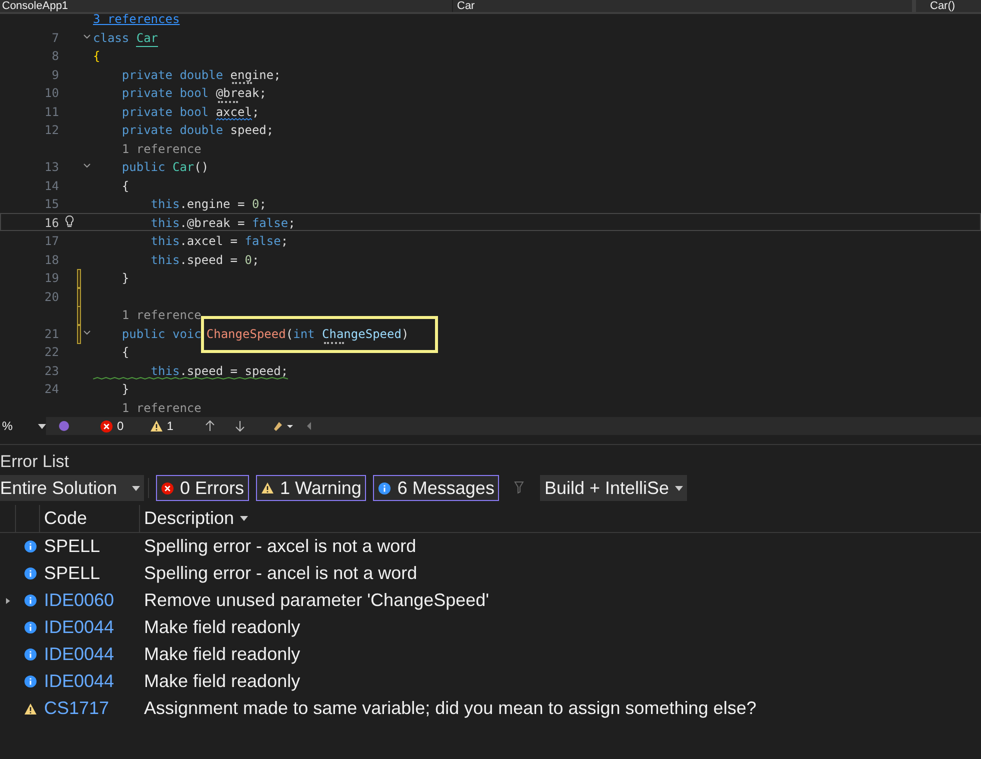 Image resolution: width=981 pixels, height=759 pixels. What do you see at coordinates (226, 6) in the screenshot?
I see `project-selector: ConsoleApp1` at bounding box center [226, 6].